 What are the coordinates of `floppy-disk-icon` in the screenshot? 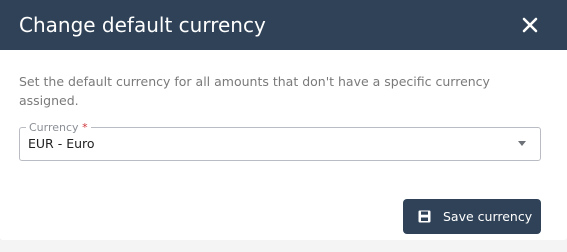 It's located at (424, 216).